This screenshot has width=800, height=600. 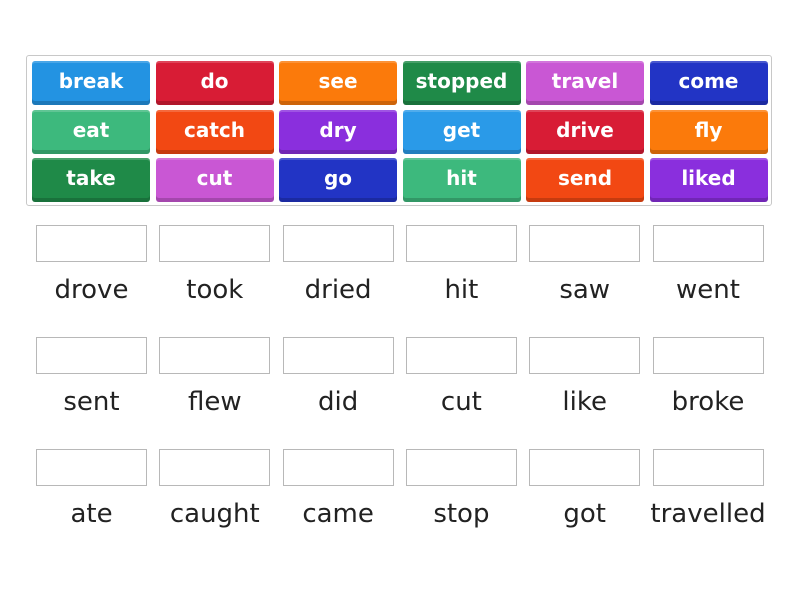 I want to click on target-label: broke, so click(x=708, y=402).